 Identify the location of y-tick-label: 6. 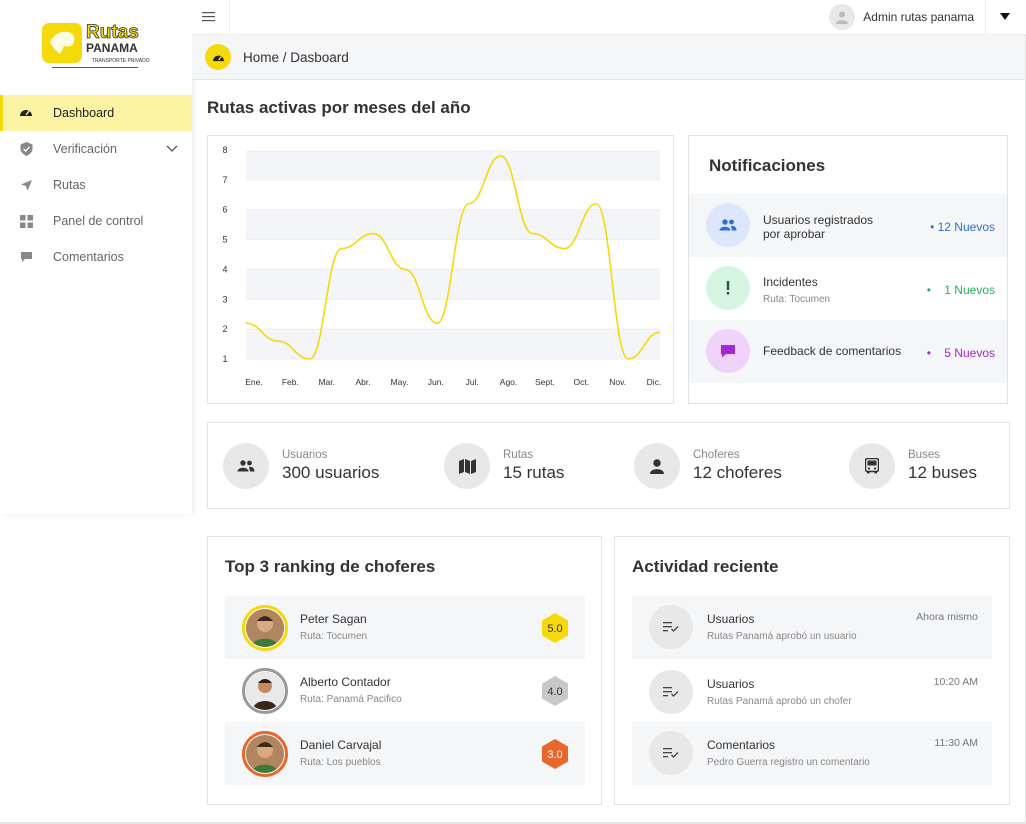
(224, 210).